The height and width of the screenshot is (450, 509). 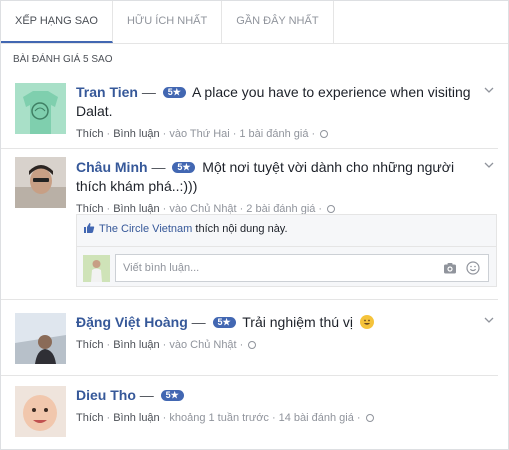 I want to click on camera-icon, so click(x=450, y=268).